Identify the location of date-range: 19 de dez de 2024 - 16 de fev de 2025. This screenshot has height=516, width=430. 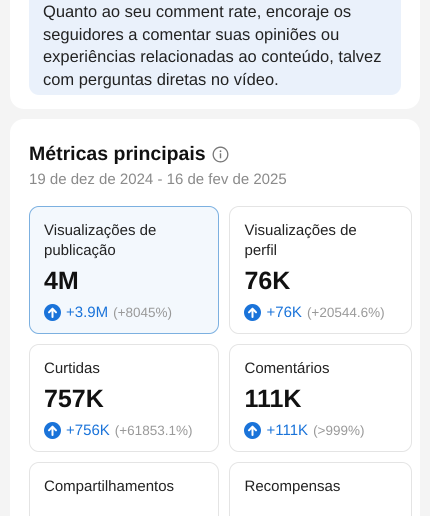
(158, 179).